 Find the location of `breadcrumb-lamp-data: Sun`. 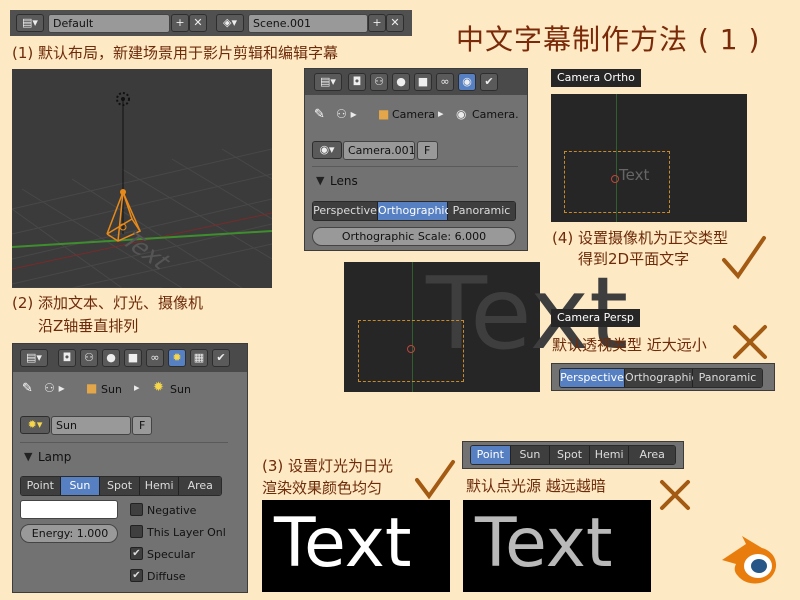

breadcrumb-lamp-data: Sun is located at coordinates (180, 389).